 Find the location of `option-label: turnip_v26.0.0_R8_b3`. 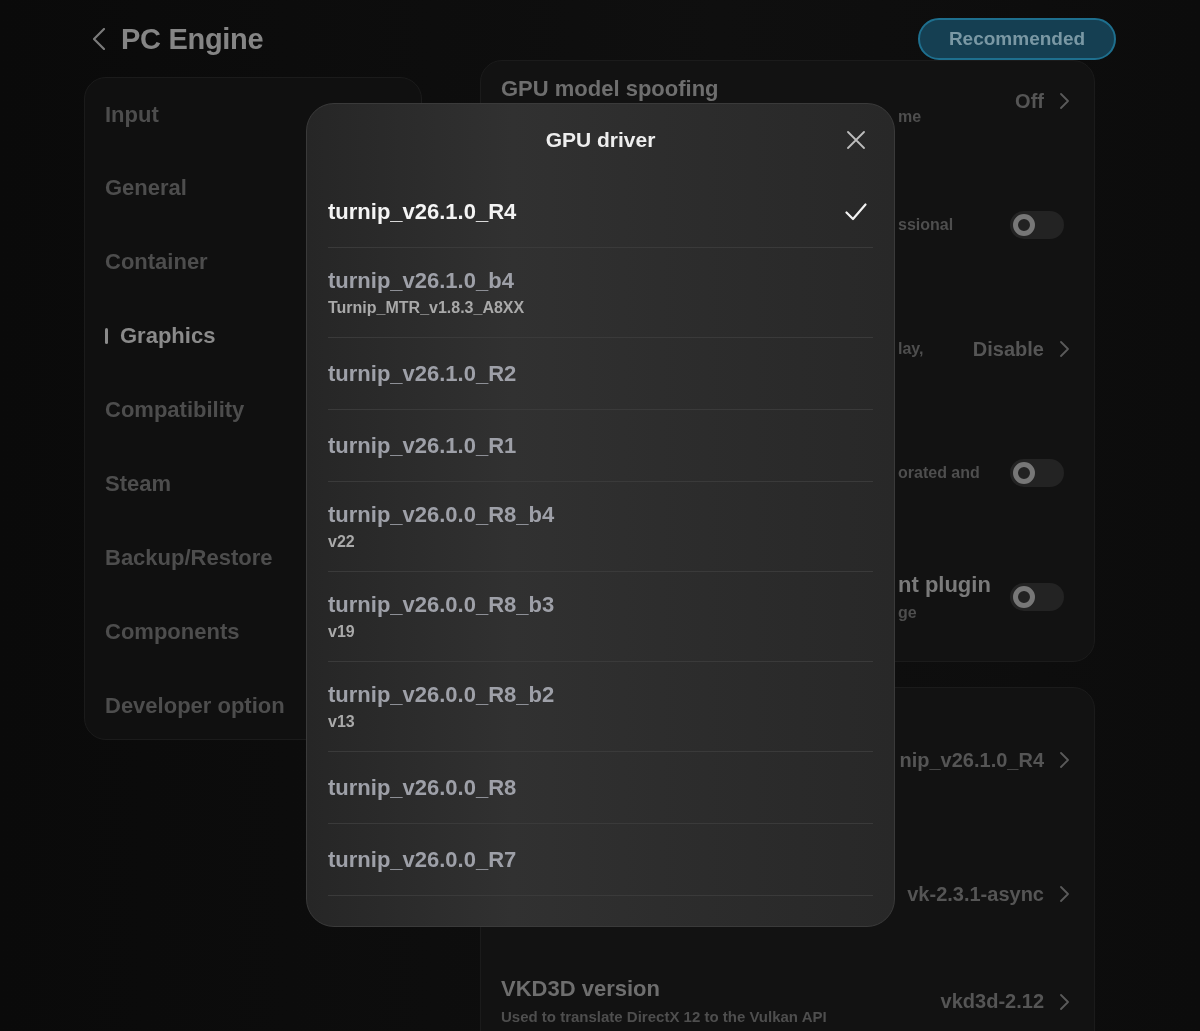

option-label: turnip_v26.0.0_R8_b3 is located at coordinates (441, 605).